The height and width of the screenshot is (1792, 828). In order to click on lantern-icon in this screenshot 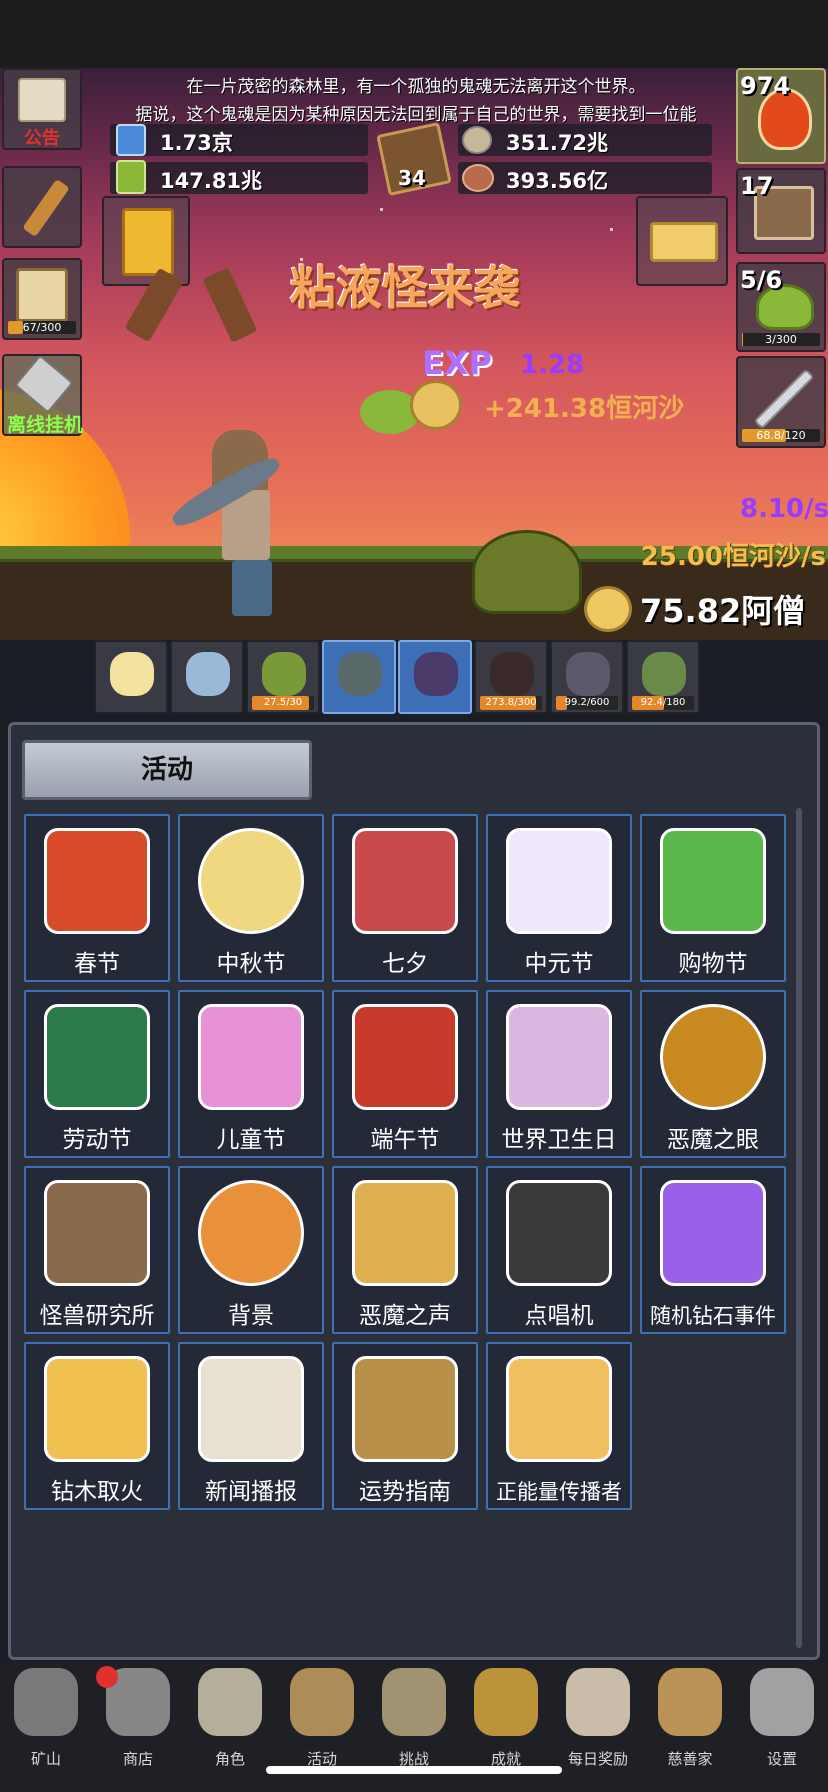, I will do `click(46, 1702)`.